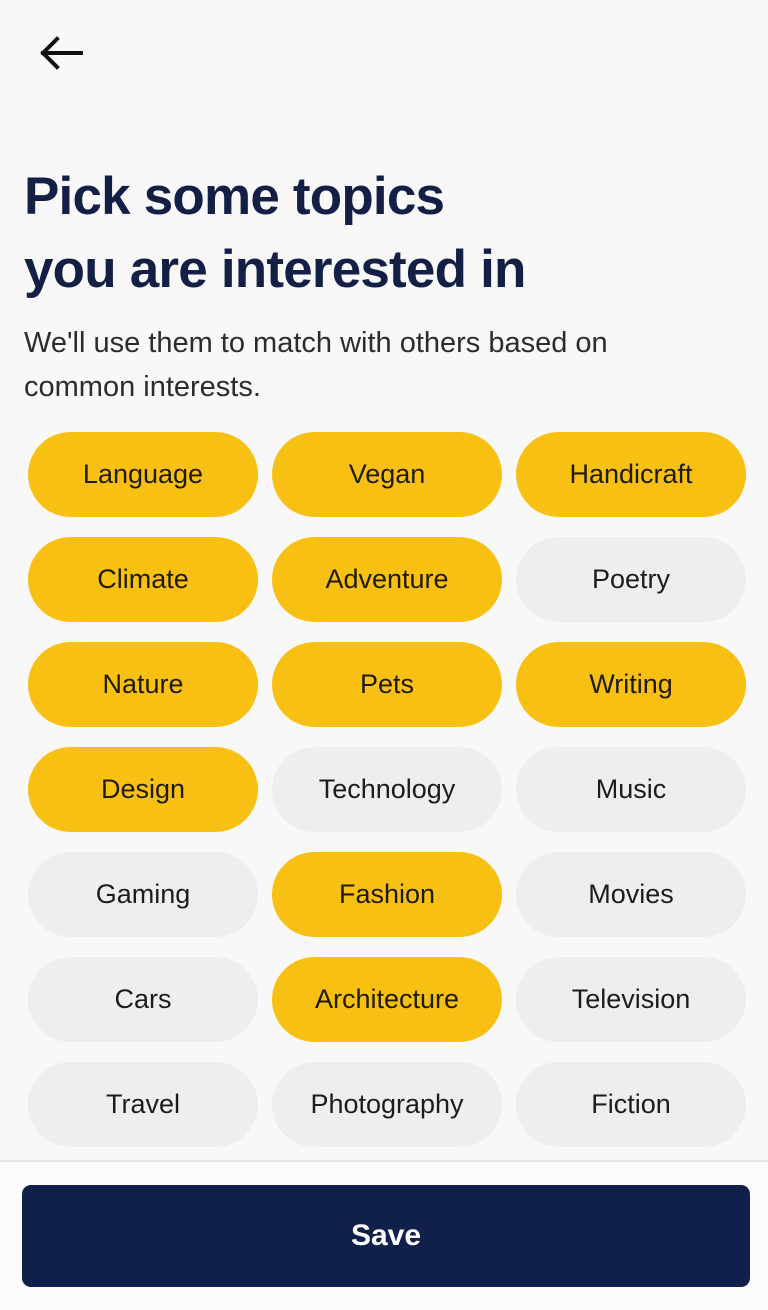 Image resolution: width=768 pixels, height=1310 pixels. What do you see at coordinates (387, 894) in the screenshot?
I see `topic-chip: Fashion` at bounding box center [387, 894].